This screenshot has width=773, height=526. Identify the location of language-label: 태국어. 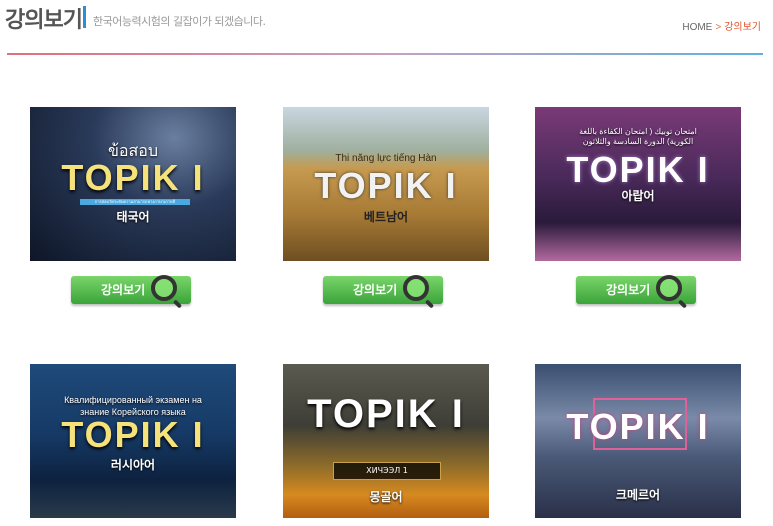
(133, 217).